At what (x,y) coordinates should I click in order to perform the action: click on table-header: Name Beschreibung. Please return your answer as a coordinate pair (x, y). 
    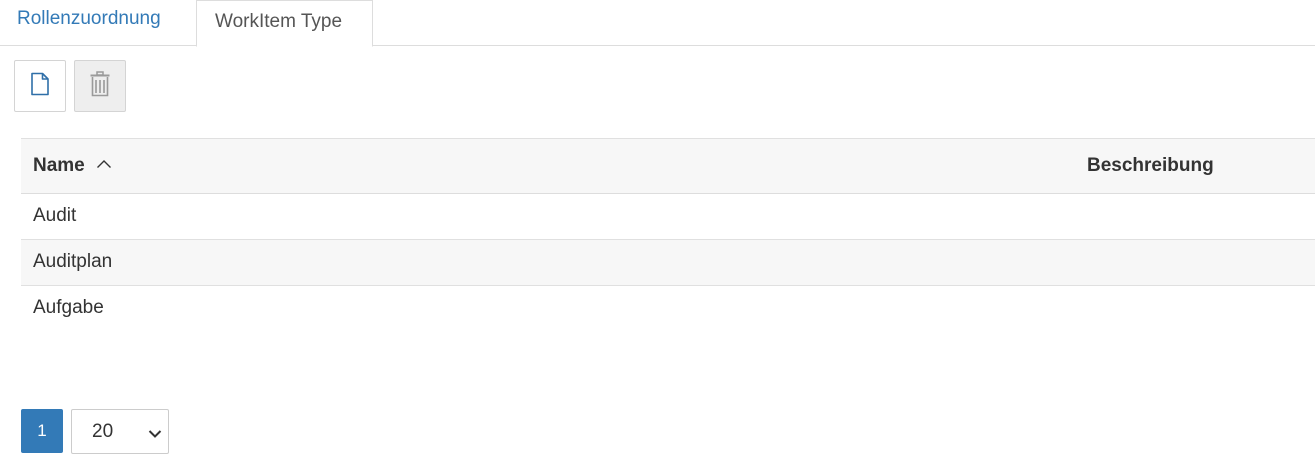
    Looking at the image, I should click on (668, 166).